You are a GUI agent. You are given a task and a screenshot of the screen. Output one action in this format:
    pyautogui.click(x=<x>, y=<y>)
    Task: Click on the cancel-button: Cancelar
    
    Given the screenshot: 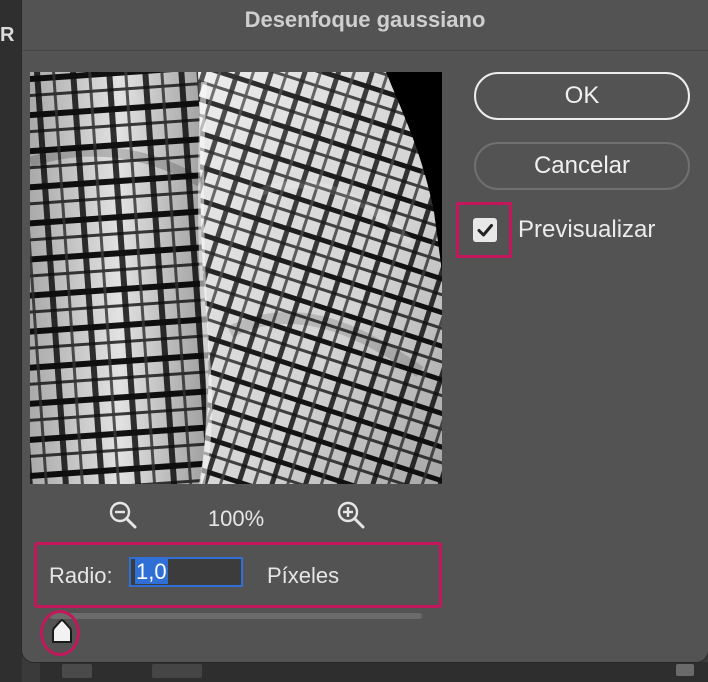 What is the action you would take?
    pyautogui.click(x=582, y=166)
    